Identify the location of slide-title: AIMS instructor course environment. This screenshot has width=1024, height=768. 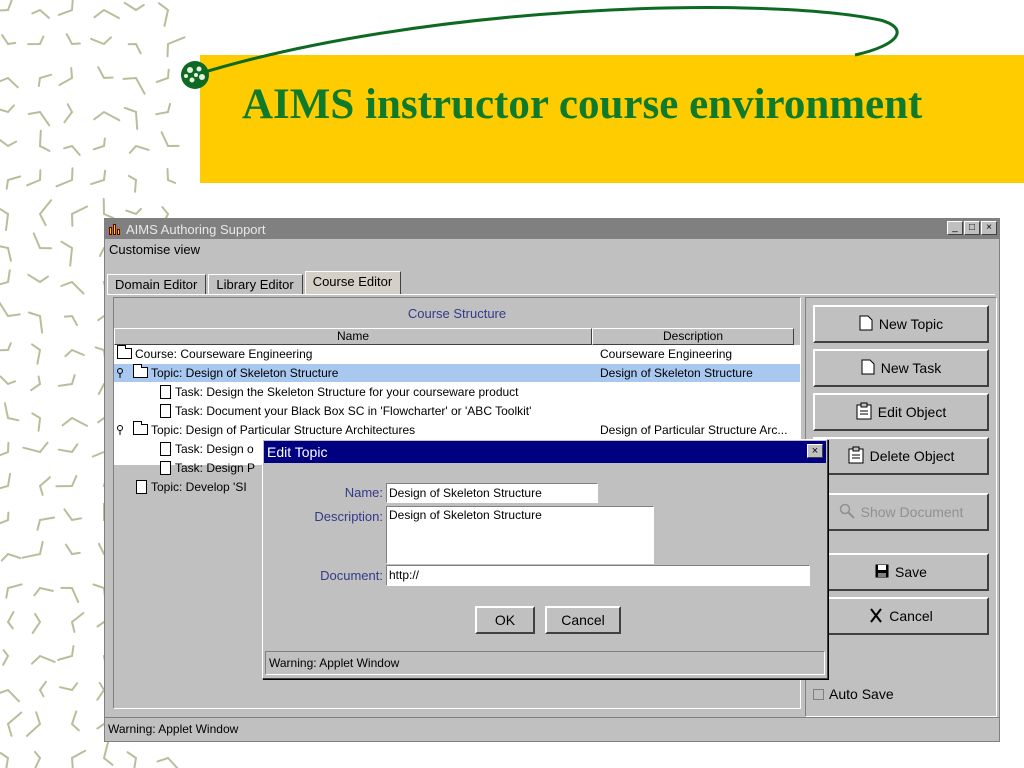
(582, 104).